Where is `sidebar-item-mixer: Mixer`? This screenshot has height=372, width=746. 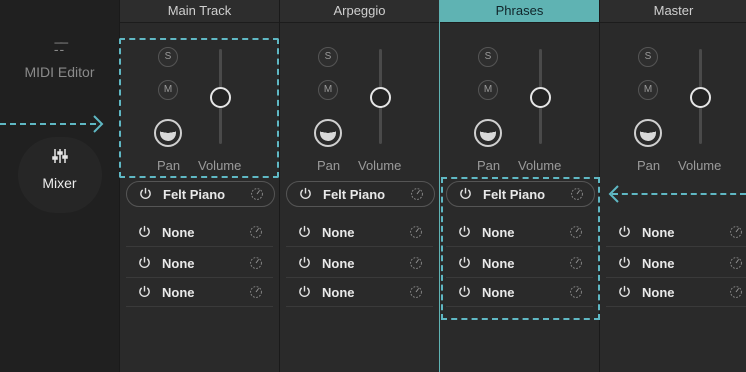
sidebar-item-mixer: Mixer is located at coordinates (59, 169).